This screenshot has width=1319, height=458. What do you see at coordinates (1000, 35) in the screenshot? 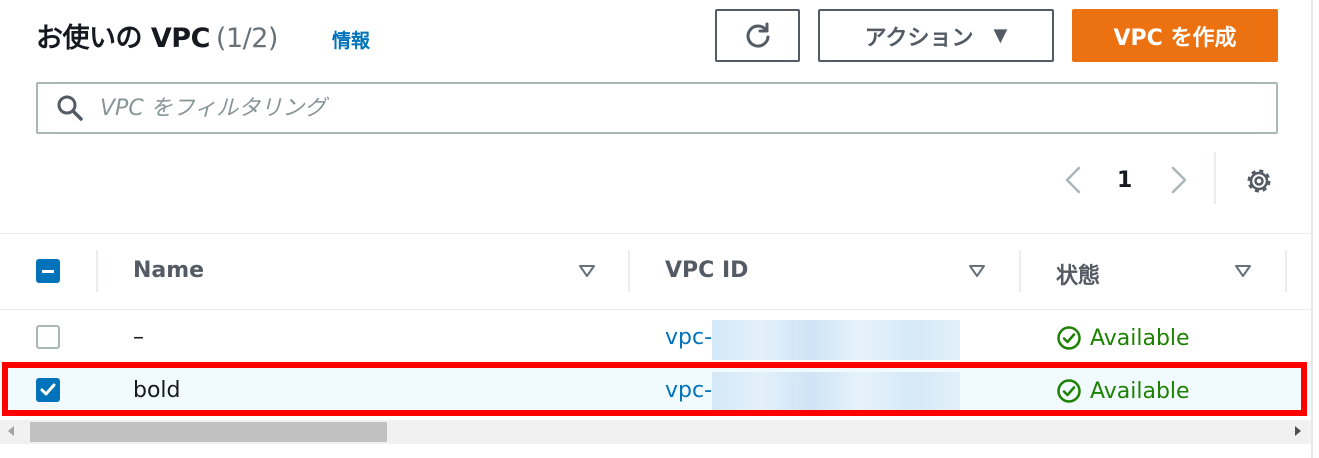
I see `caret-down-icon: ▼` at bounding box center [1000, 35].